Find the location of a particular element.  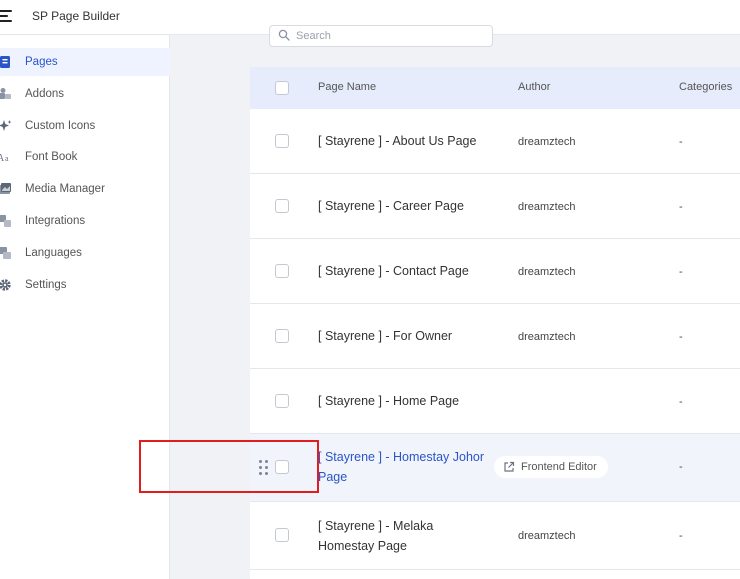

table-row: [ Stayrene ] - Home Page - is located at coordinates (495, 401).